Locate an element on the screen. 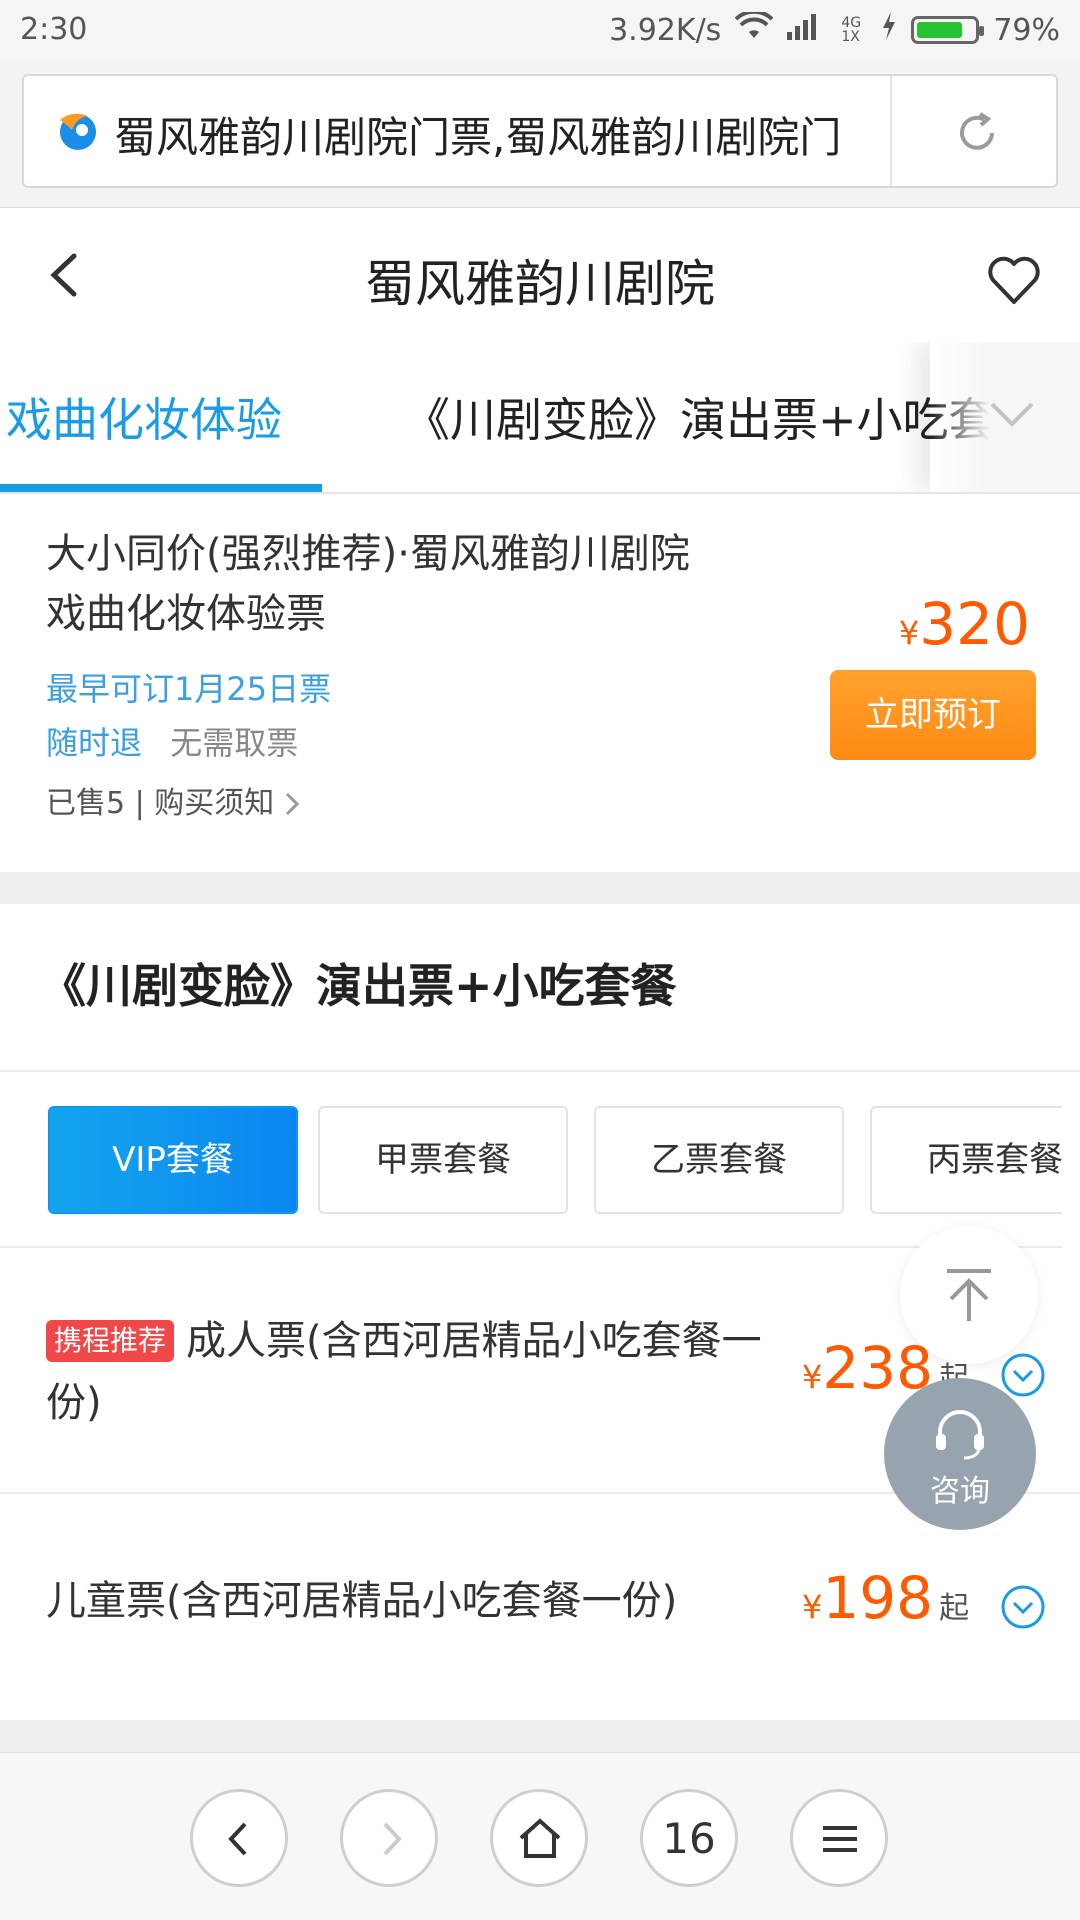 The image size is (1080, 1920). ticket-child-price: ¥198 起 is located at coordinates (885, 1598).